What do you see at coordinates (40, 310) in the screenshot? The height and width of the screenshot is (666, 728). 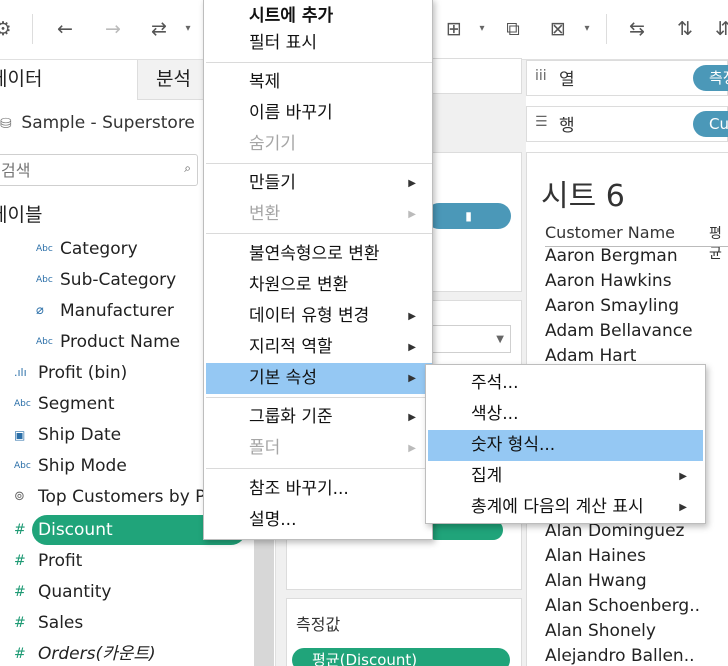 I see `paperclip-icon: ⌀` at bounding box center [40, 310].